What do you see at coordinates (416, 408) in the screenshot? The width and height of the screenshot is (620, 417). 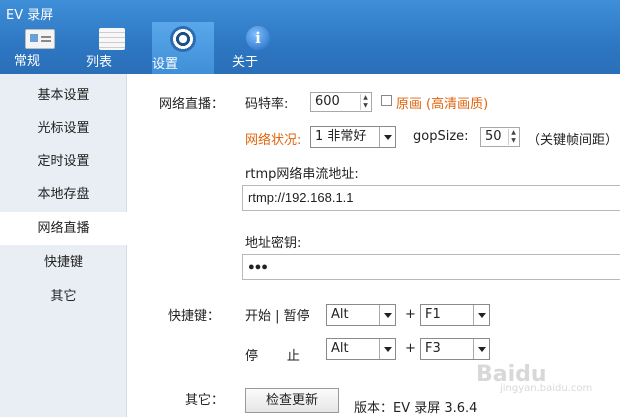 I see `version-text: 版本：EV 录屏 3.6.4` at bounding box center [416, 408].